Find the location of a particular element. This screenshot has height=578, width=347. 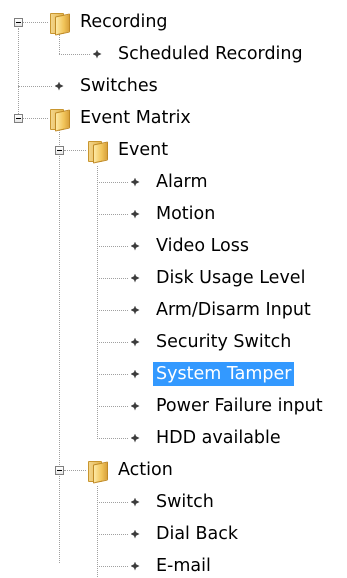

tree-item-arm-disarm-input: Arm/Disarm Input is located at coordinates (233, 310).